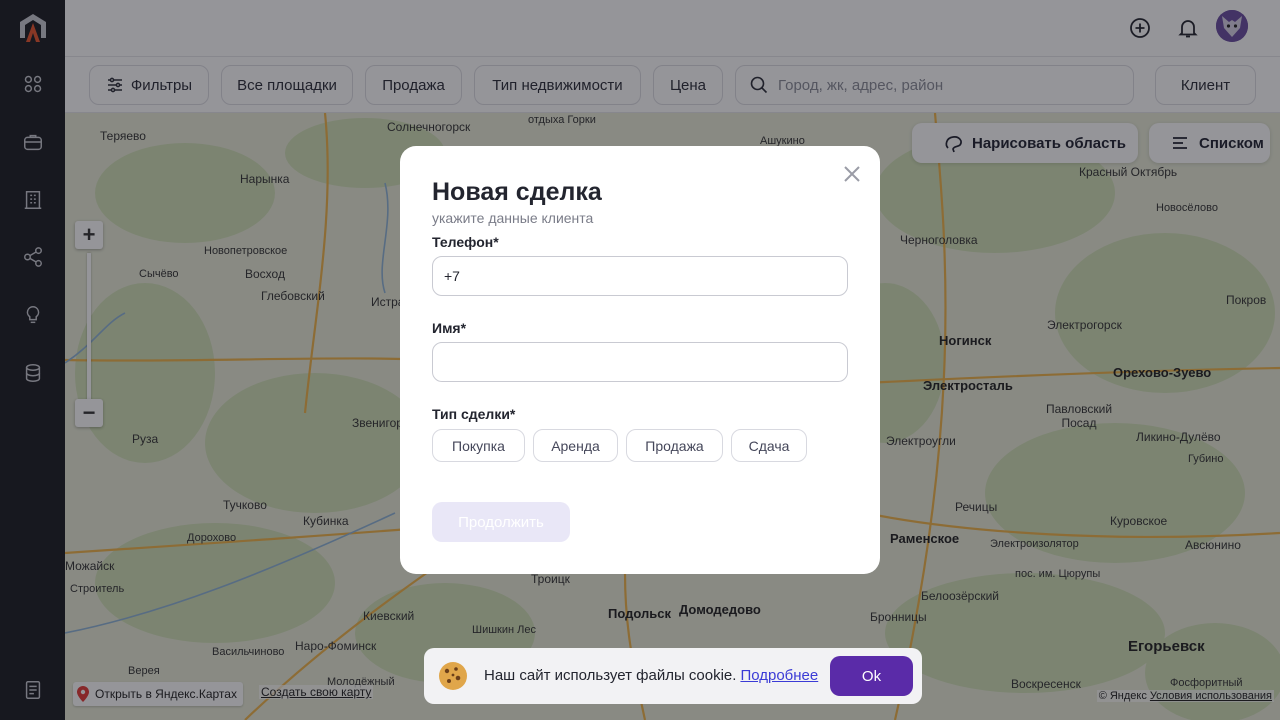 This screenshot has height=720, width=1280. Describe the element at coordinates (575, 445) in the screenshot. I see `deal-type-rent: Аренда` at that location.